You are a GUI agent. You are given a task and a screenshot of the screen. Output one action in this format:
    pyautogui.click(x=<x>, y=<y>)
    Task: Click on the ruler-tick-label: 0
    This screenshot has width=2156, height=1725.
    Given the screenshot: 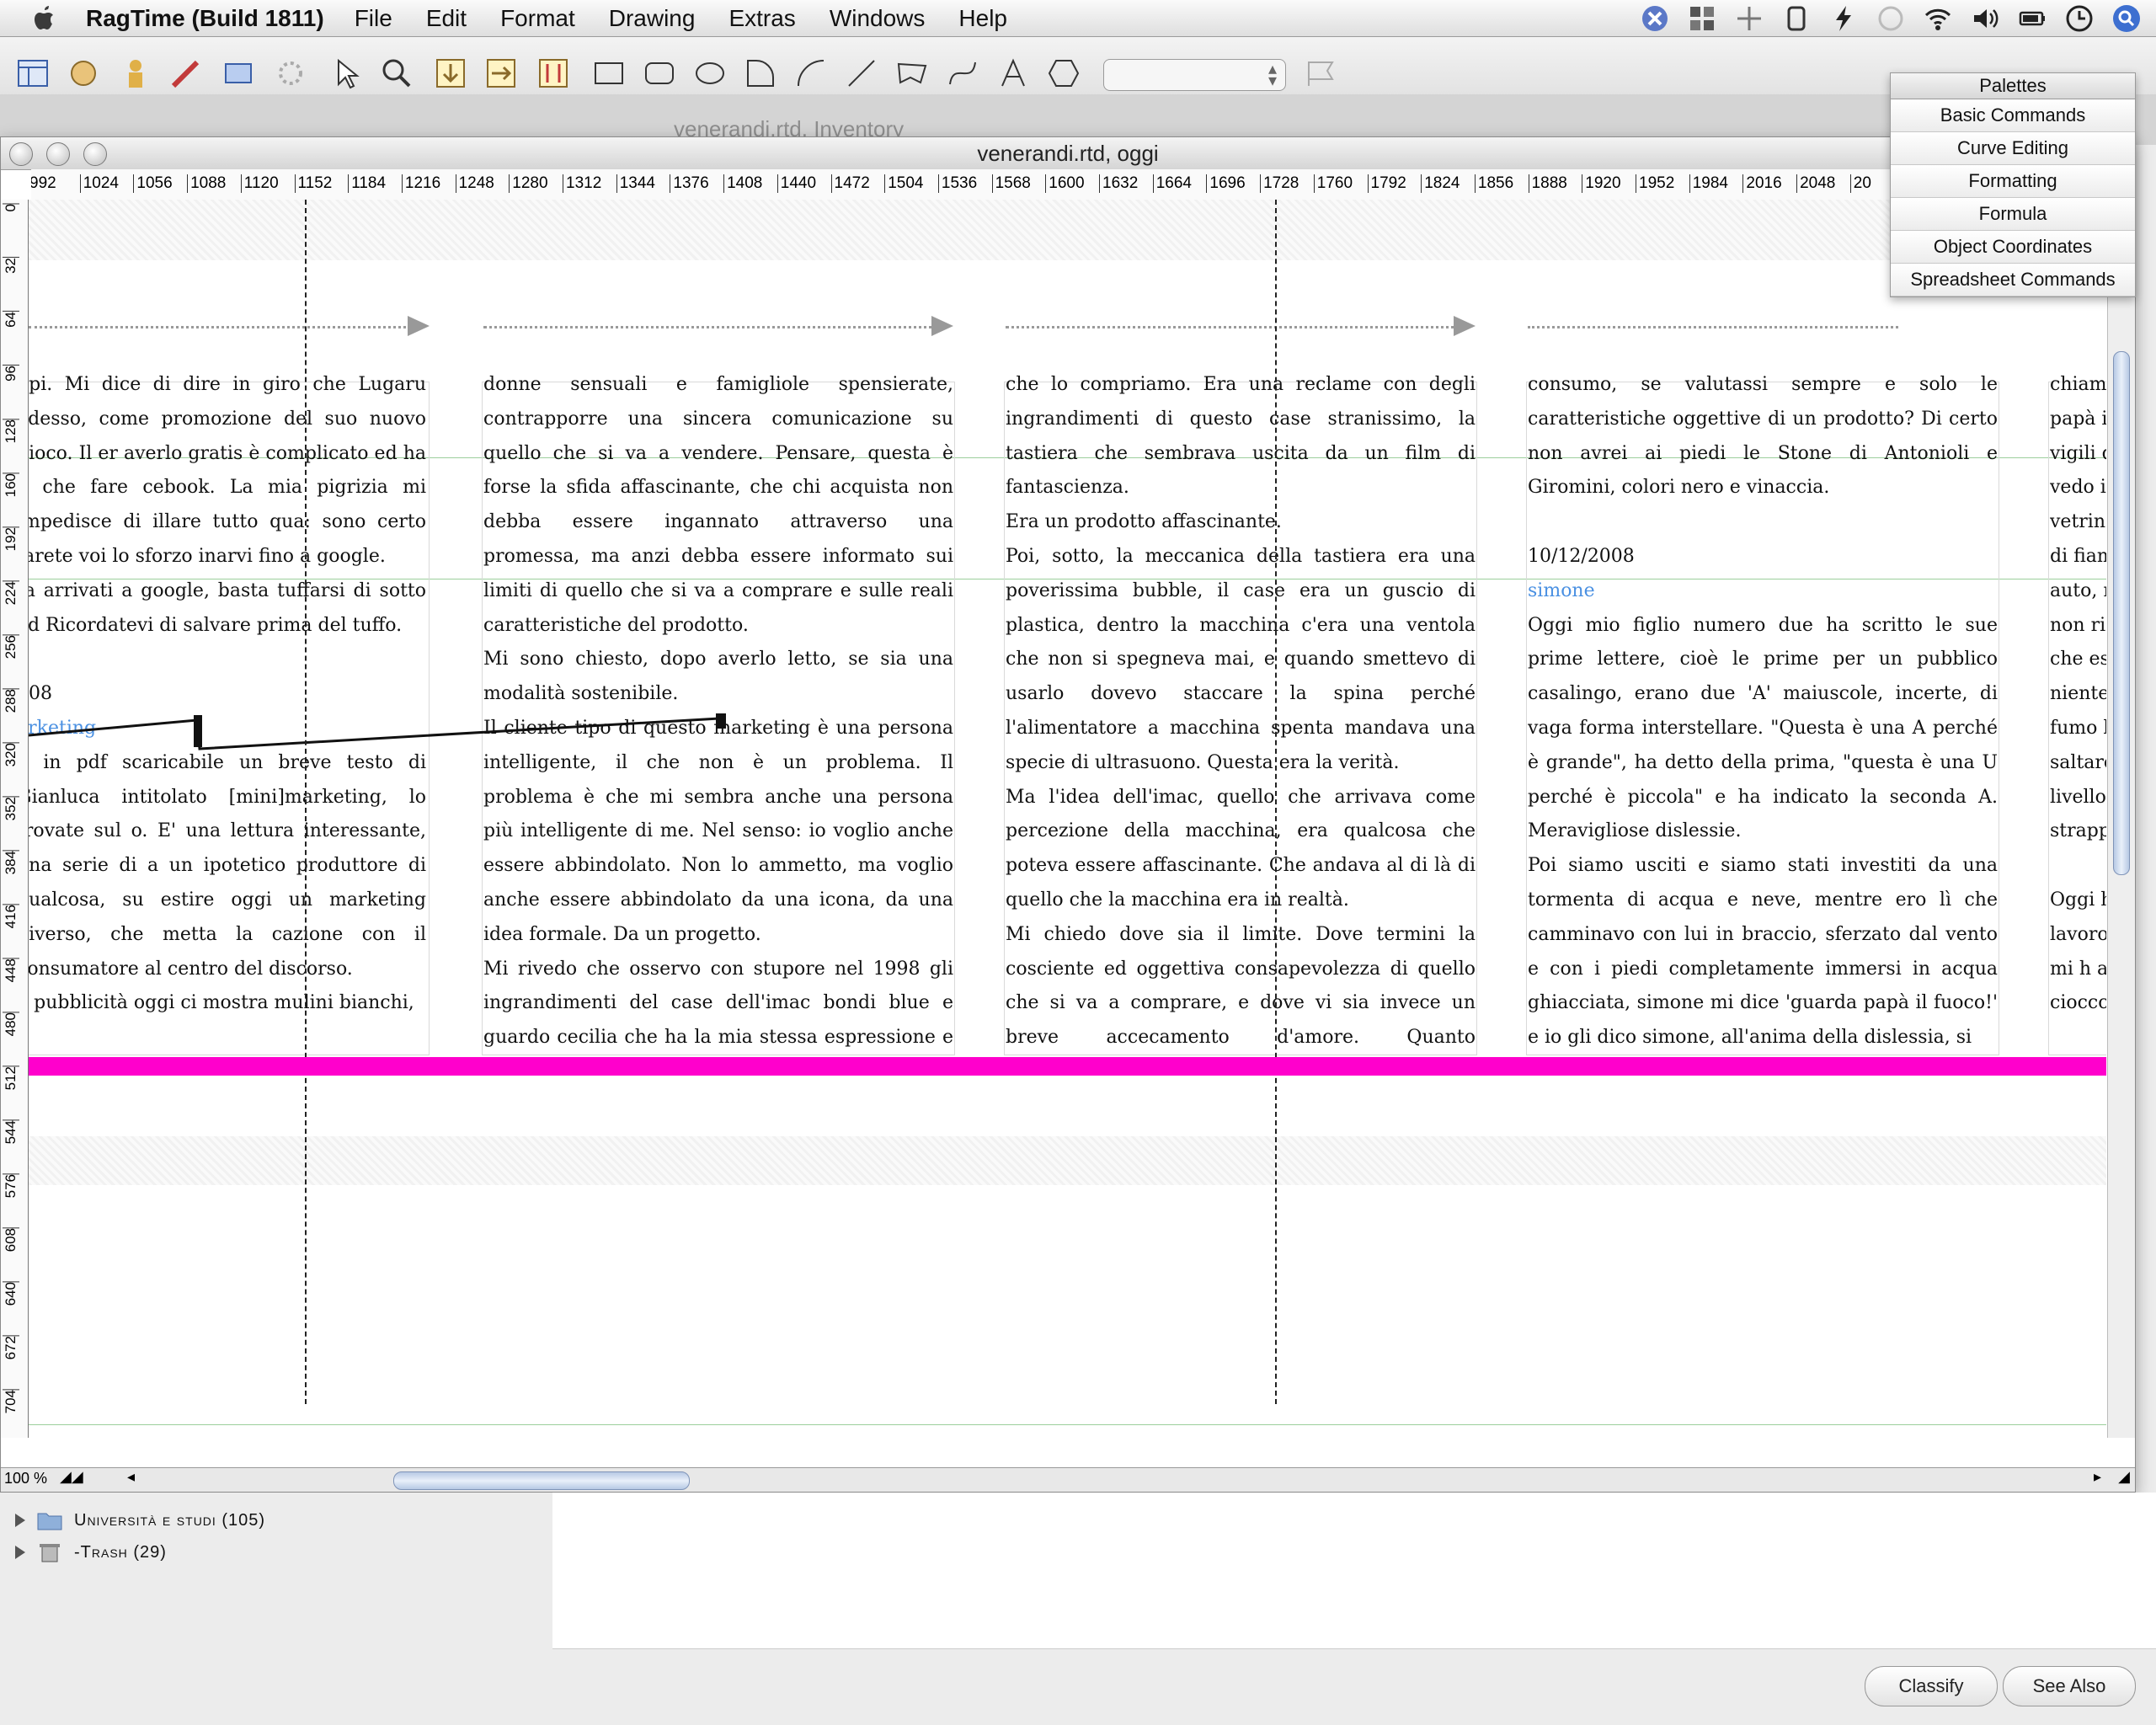 What is the action you would take?
    pyautogui.click(x=11, y=207)
    